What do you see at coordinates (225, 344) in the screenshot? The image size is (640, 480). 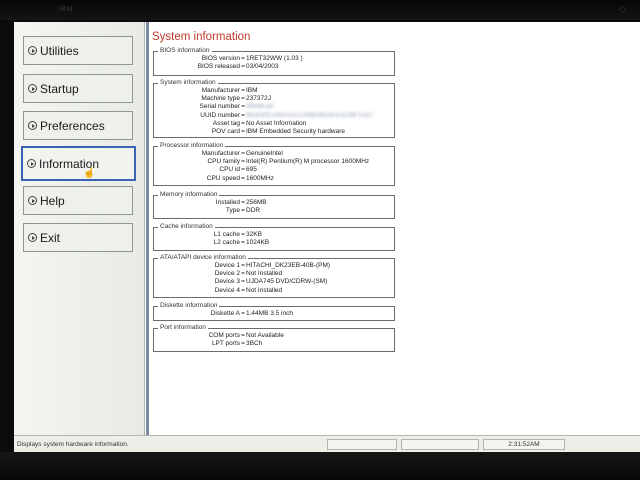 I see `row-key: LPT ports` at bounding box center [225, 344].